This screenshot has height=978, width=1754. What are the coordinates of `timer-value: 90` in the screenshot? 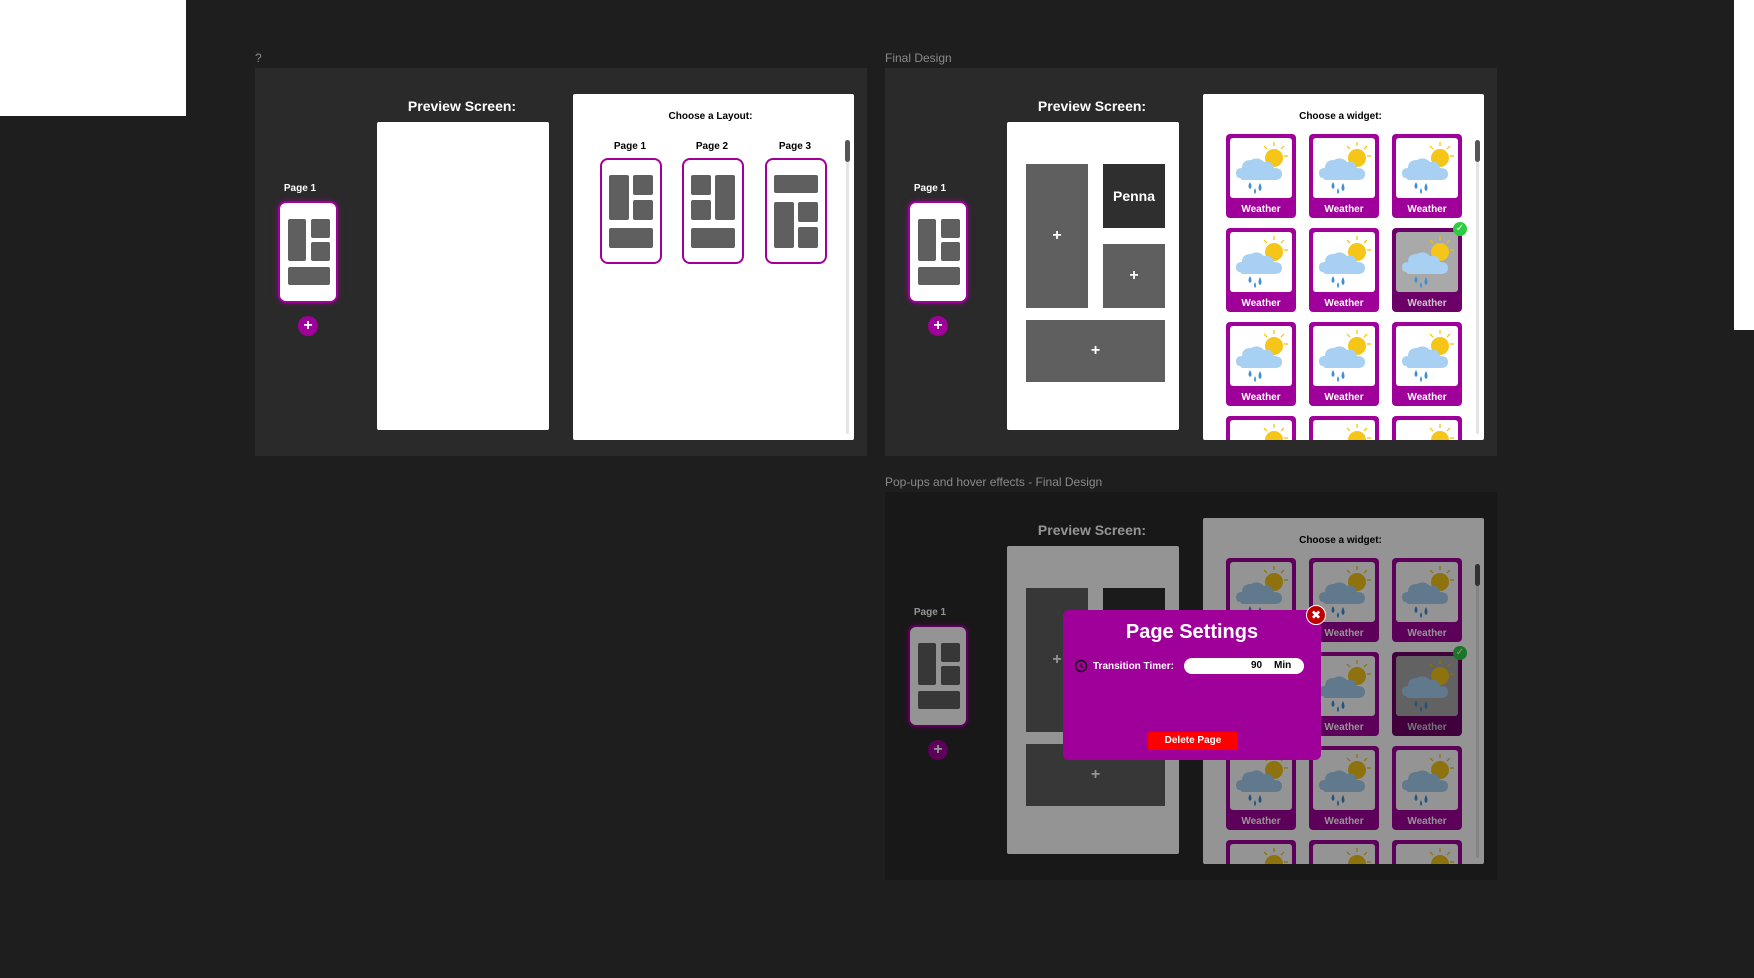 It's located at (1257, 665).